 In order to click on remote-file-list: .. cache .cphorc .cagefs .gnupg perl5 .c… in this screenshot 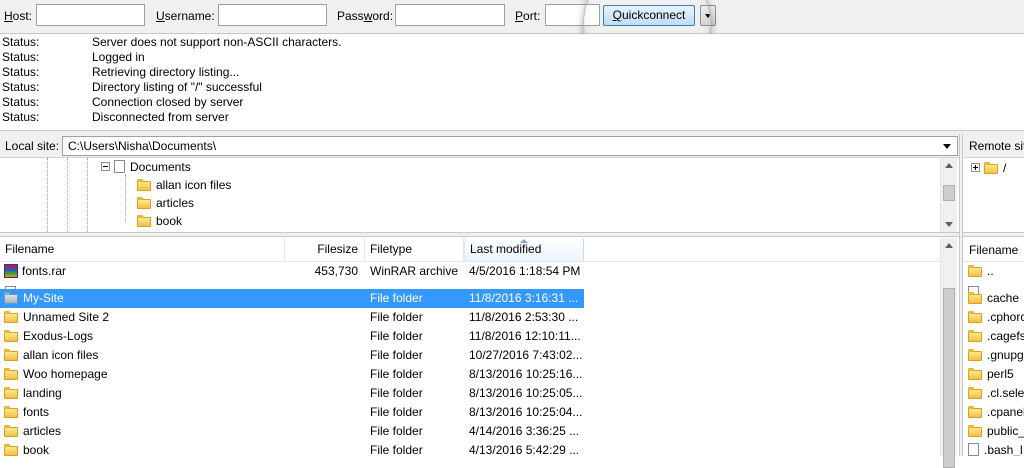, I will do `click(993, 359)`.